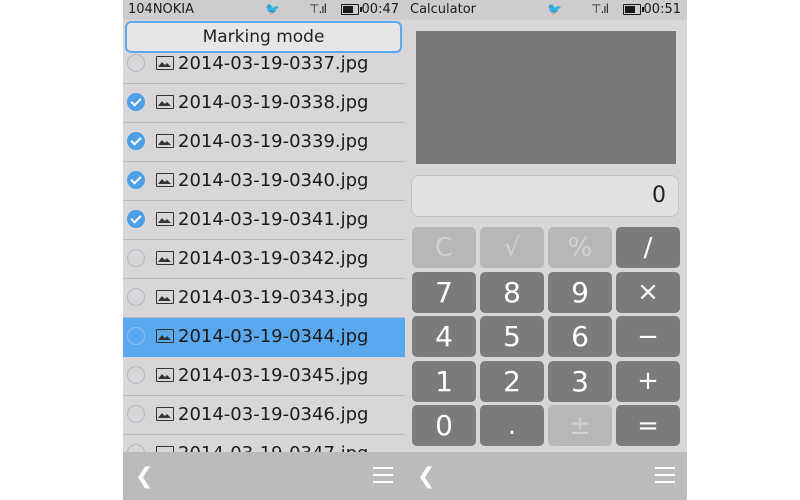 This screenshot has height=500, width=800. I want to click on status-bar: Calculator 🐦 ⊤.ıl 00:51, so click(546, 10).